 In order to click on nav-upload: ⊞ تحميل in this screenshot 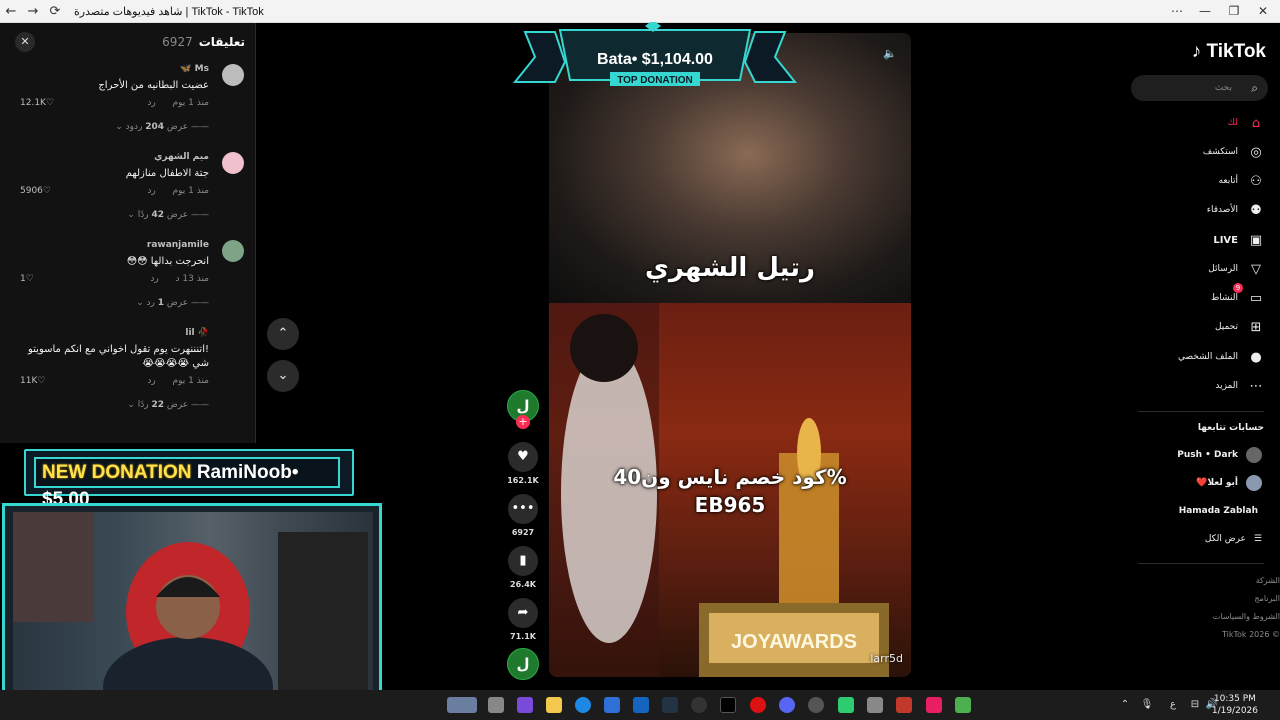, I will do `click(1240, 327)`.